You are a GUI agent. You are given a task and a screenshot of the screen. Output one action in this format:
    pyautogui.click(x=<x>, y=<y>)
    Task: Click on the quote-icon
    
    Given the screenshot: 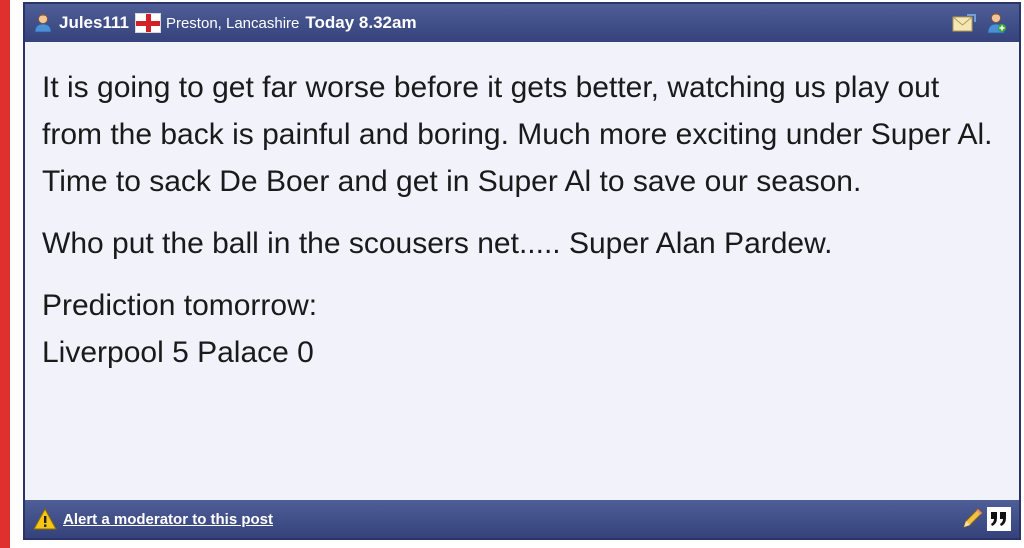 What is the action you would take?
    pyautogui.click(x=999, y=519)
    